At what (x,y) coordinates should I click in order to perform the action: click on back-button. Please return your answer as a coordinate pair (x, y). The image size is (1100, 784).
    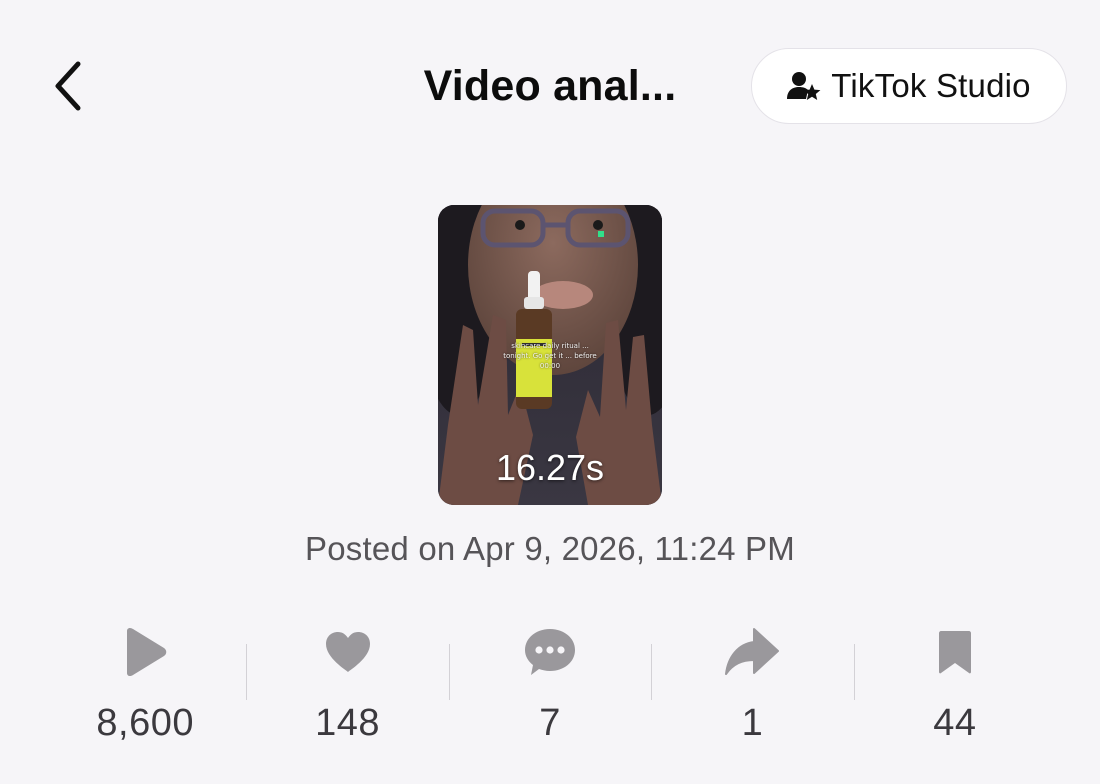
    Looking at the image, I should click on (68, 86).